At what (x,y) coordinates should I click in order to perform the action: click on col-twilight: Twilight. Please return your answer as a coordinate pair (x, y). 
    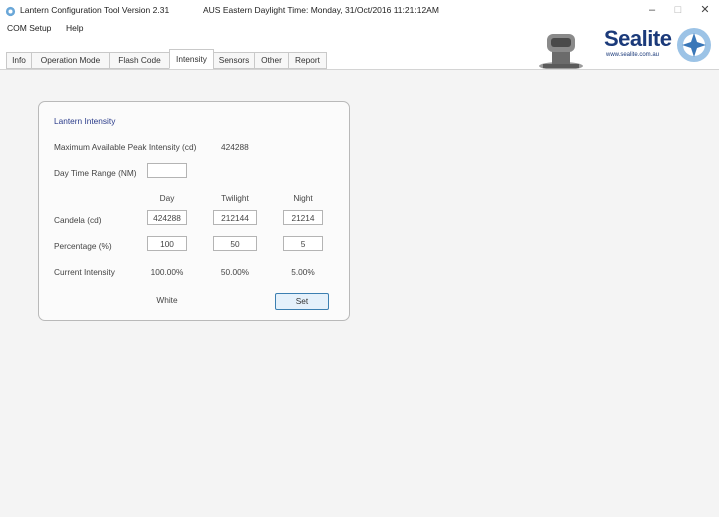
    Looking at the image, I should click on (235, 198).